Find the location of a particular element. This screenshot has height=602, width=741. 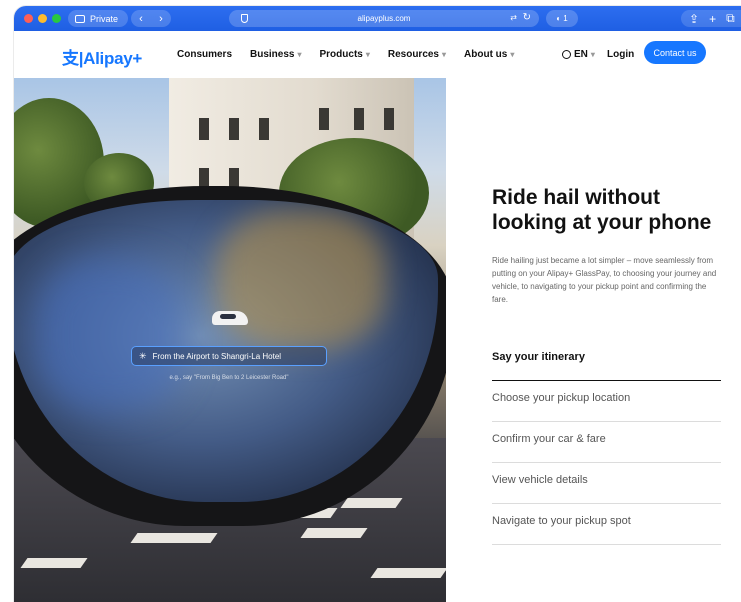

contact-us-button: Contact us is located at coordinates (675, 52).